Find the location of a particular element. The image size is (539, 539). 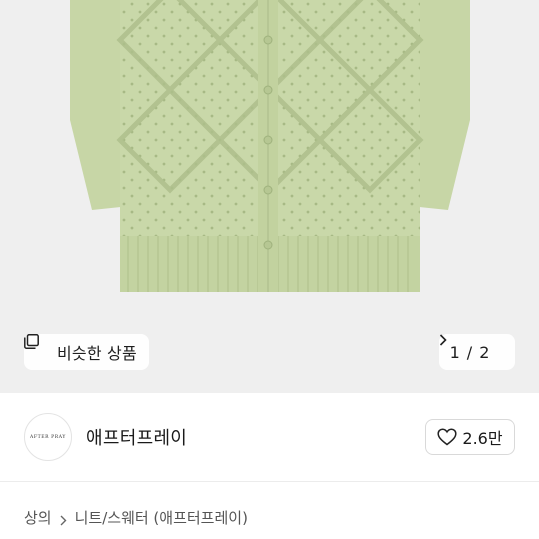

similar-items-button: 비슷한 상품 is located at coordinates (86, 352).